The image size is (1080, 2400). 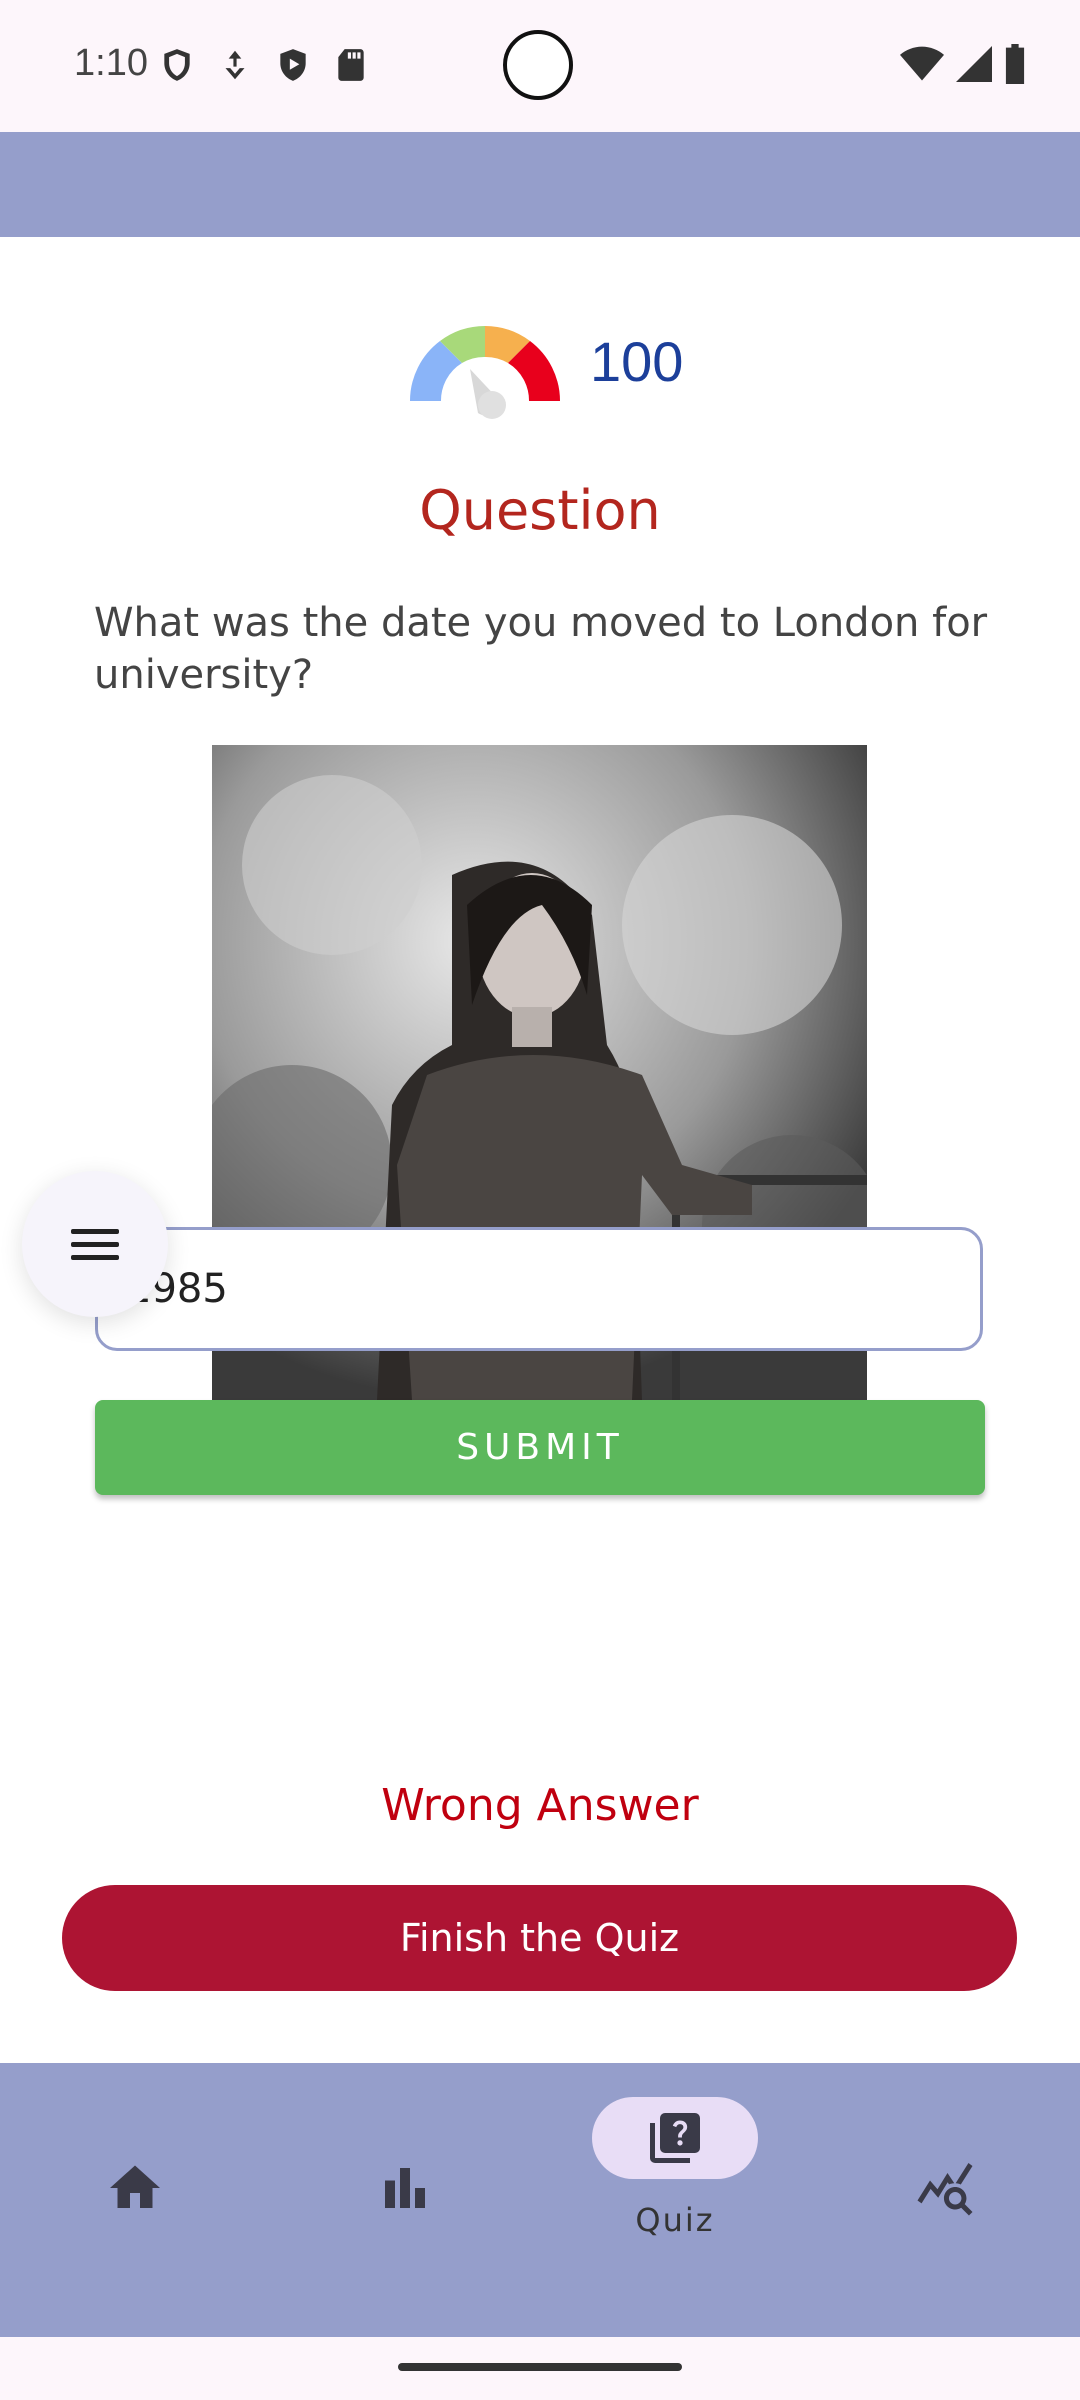 I want to click on wifi-icon, so click(x=922, y=63).